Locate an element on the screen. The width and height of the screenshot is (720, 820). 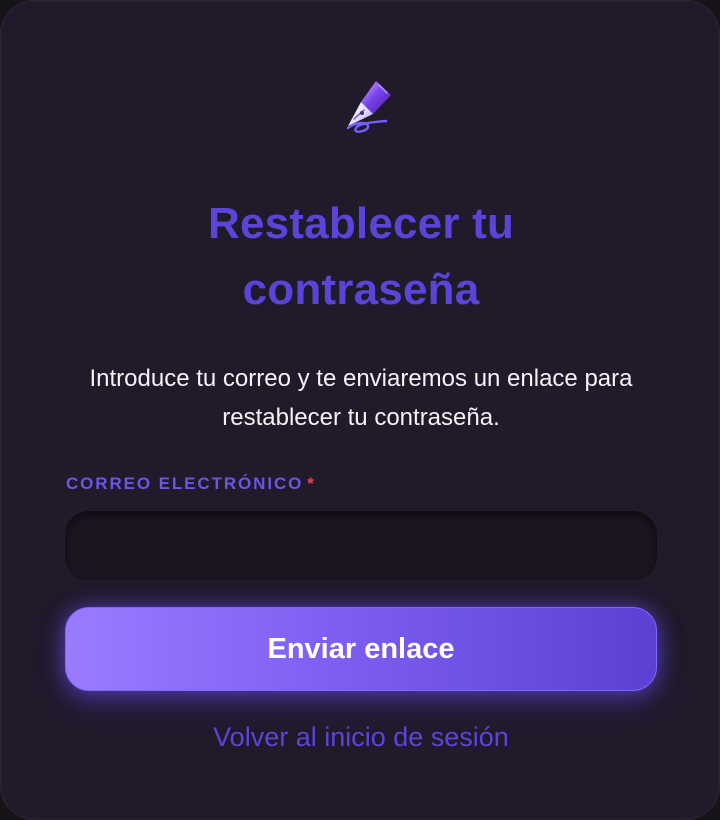
email-field-label: CORREO ELECTRÓNICO * is located at coordinates (191, 484).